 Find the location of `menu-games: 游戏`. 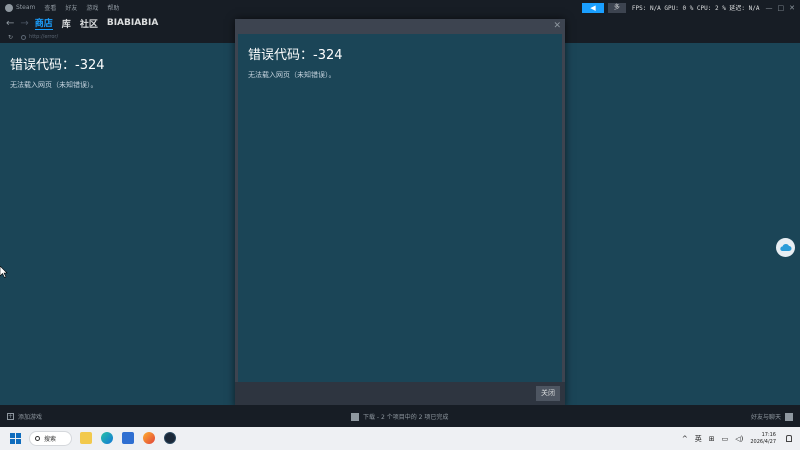

menu-games: 游戏 is located at coordinates (92, 7).